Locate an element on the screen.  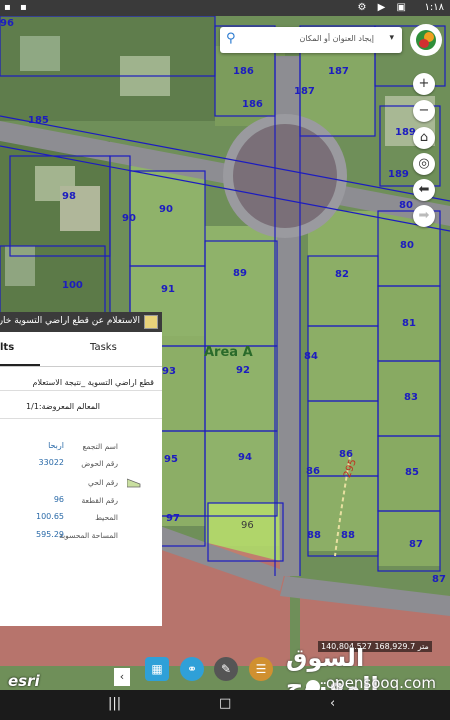
result-title: قطع اراضي التسوية _نتيجة الاستعلام is located at coordinates (93, 382).